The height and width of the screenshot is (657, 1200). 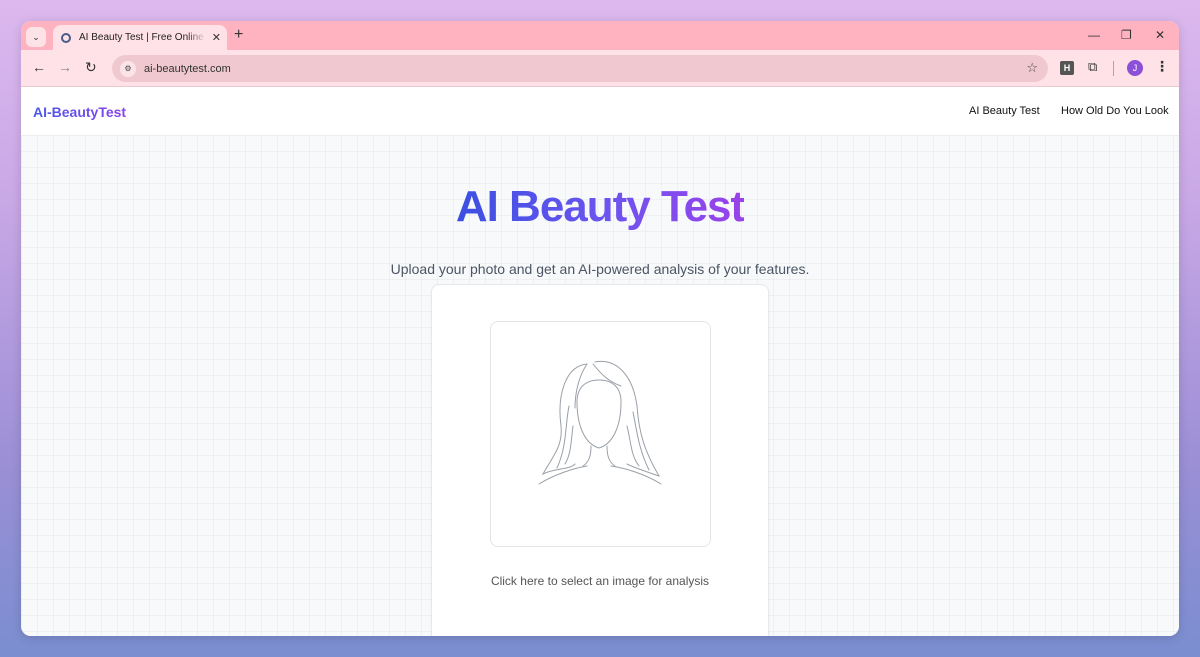 What do you see at coordinates (1115, 111) in the screenshot?
I see `nav-link-how-old: How Old Do You Look` at bounding box center [1115, 111].